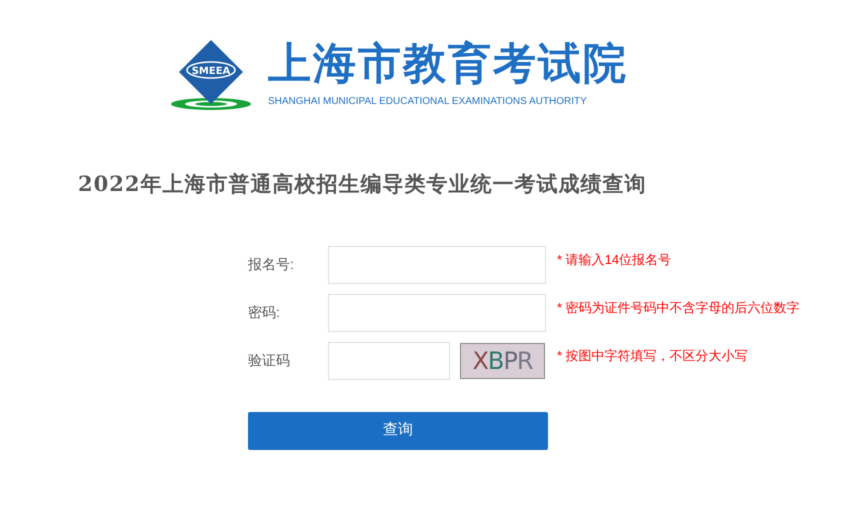  Describe the element at coordinates (269, 360) in the screenshot. I see `field-label: 验证码` at that location.